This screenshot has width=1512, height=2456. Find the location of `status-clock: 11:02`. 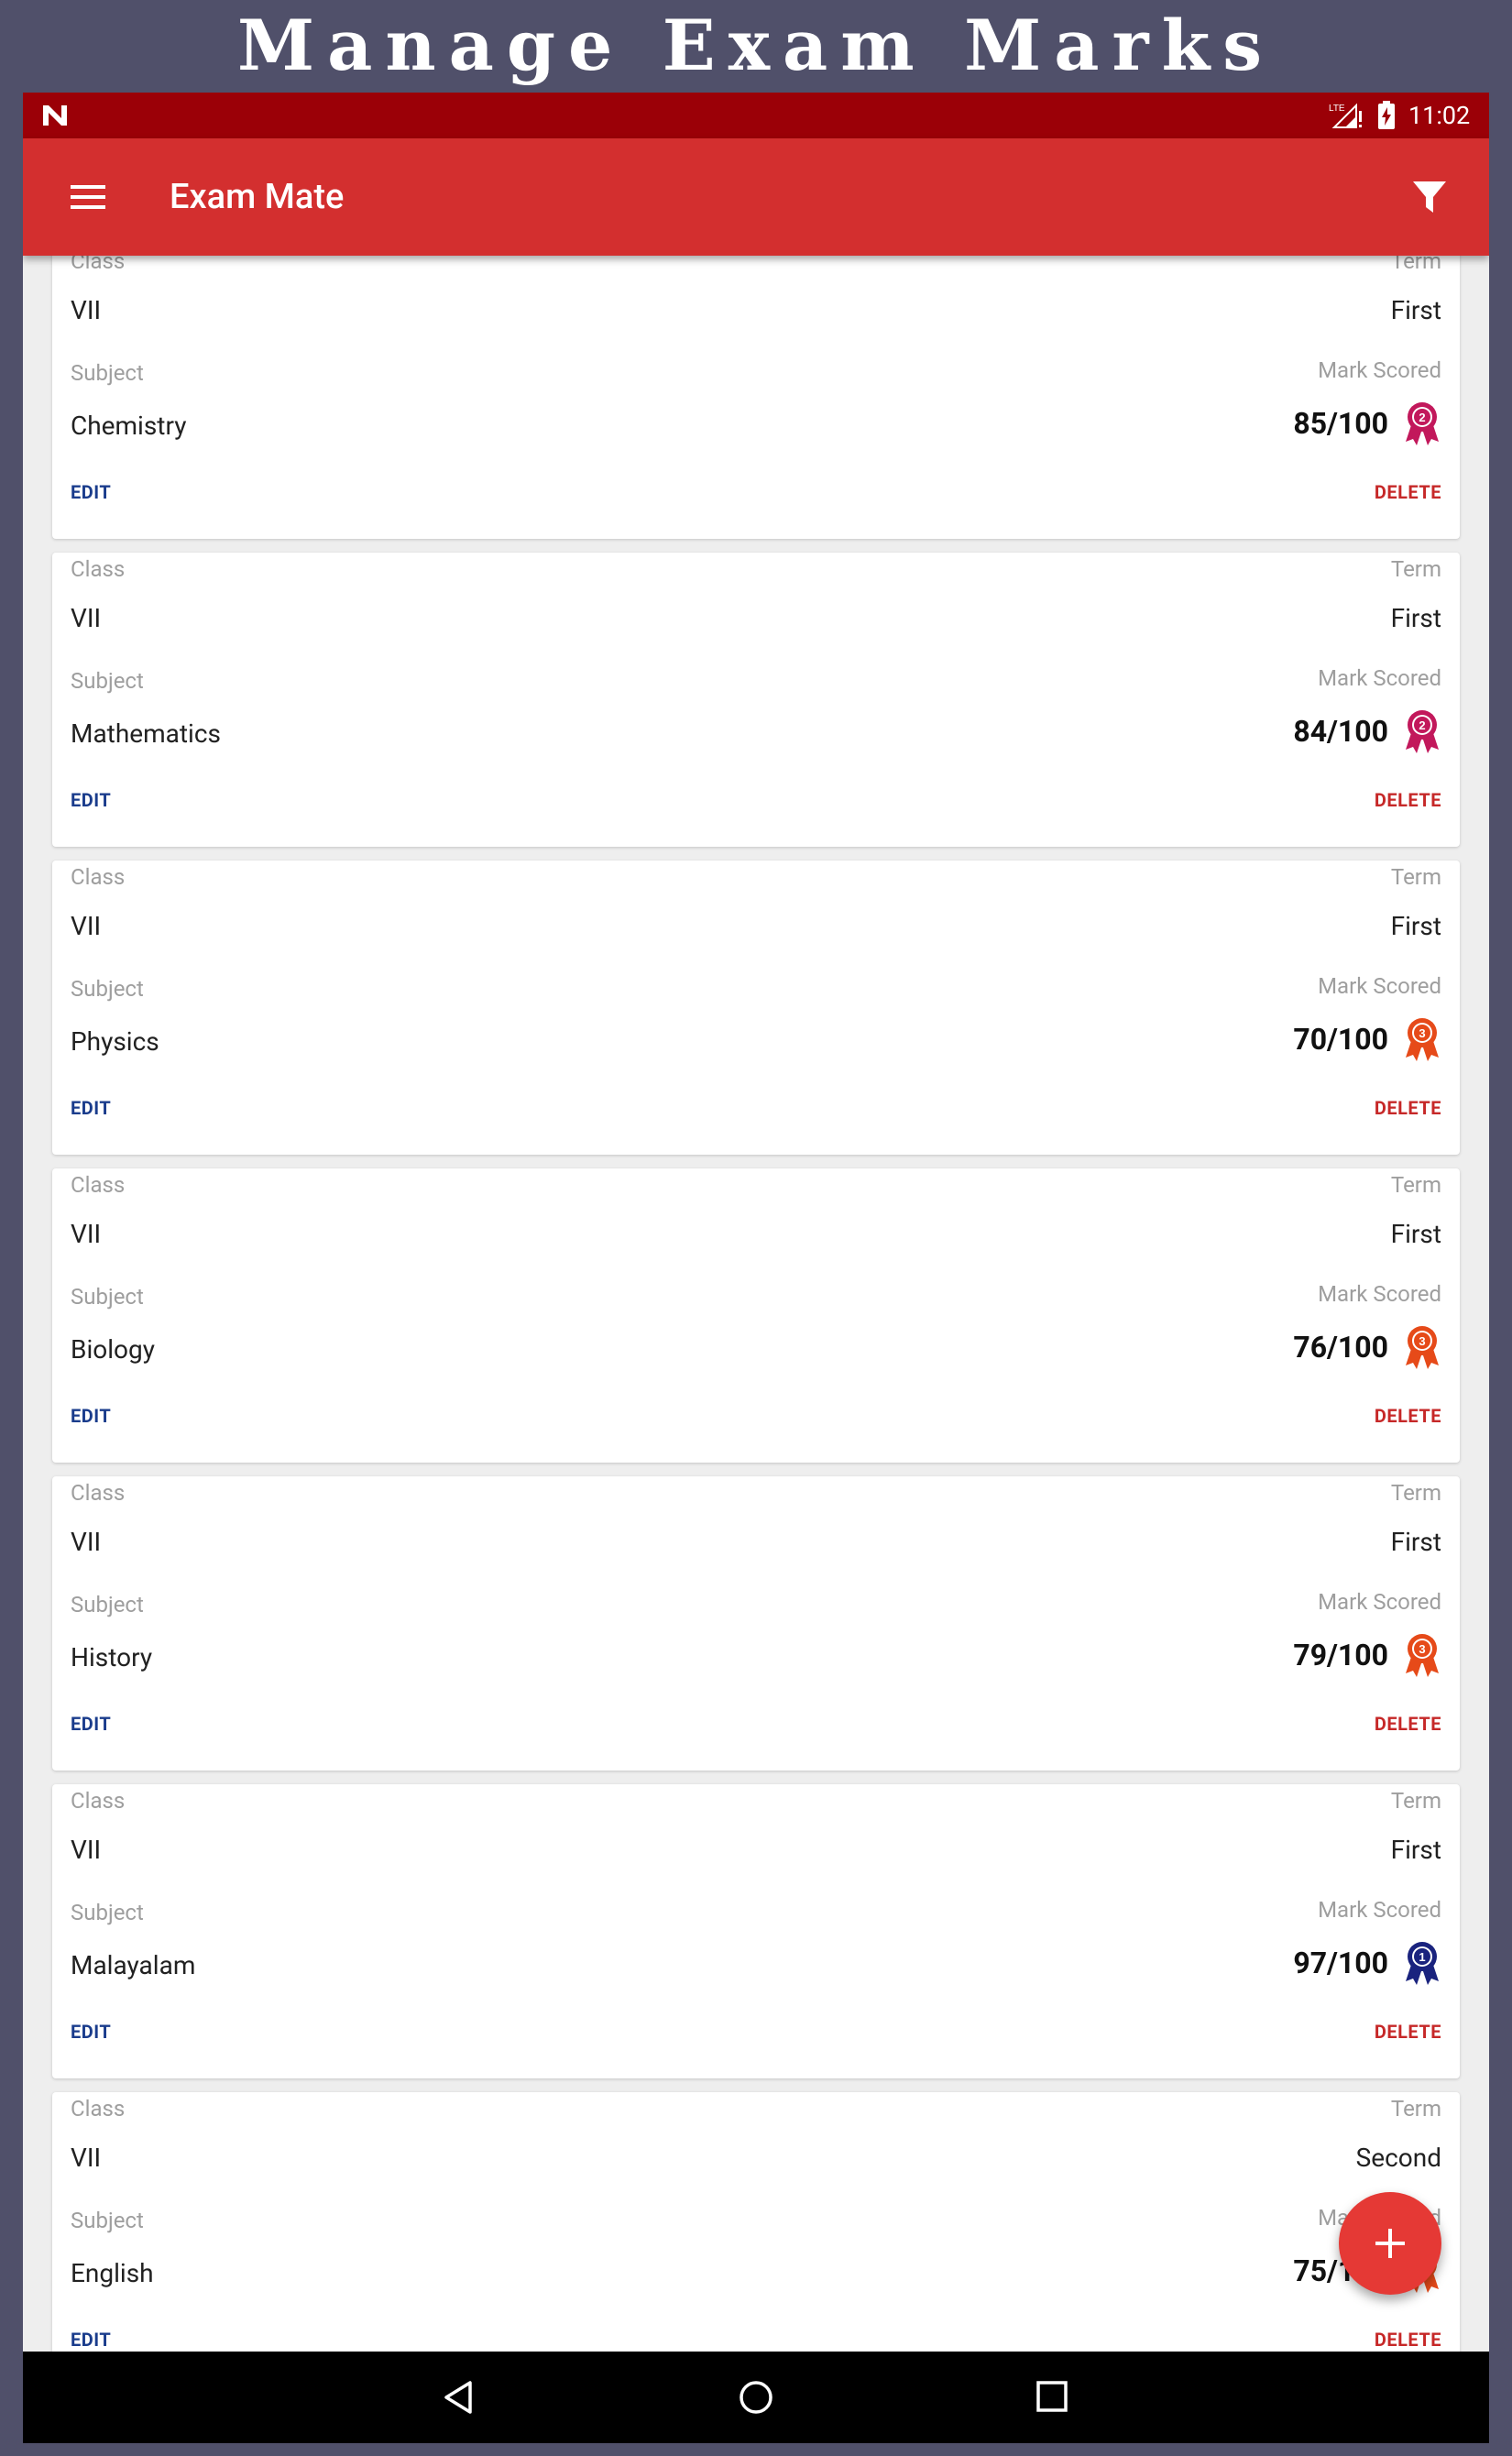

status-clock: 11:02 is located at coordinates (1439, 116).